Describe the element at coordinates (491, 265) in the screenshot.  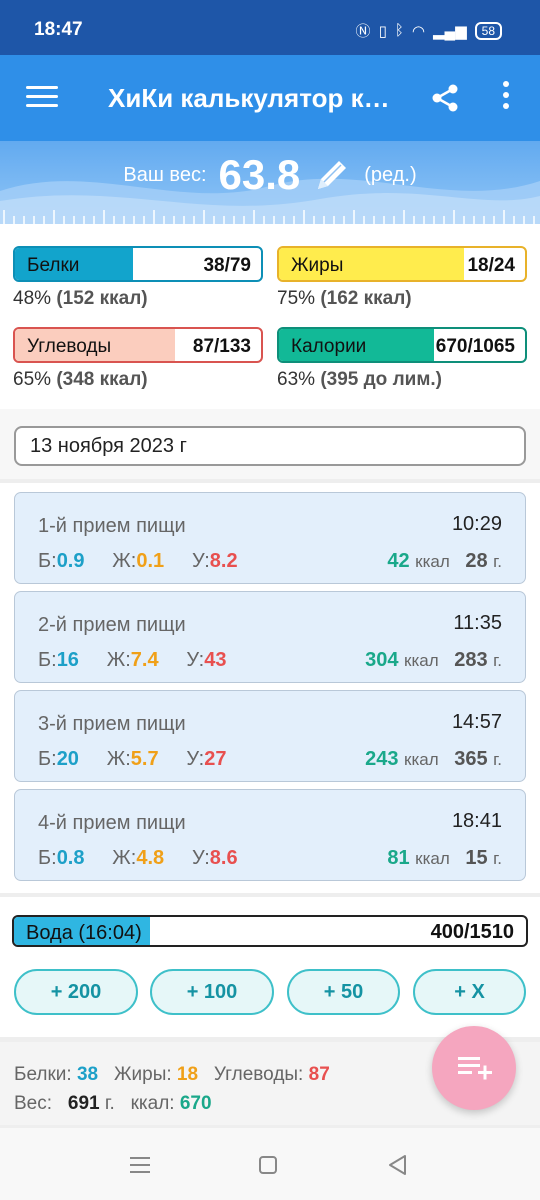
I see `fat-value: 18/24` at that location.